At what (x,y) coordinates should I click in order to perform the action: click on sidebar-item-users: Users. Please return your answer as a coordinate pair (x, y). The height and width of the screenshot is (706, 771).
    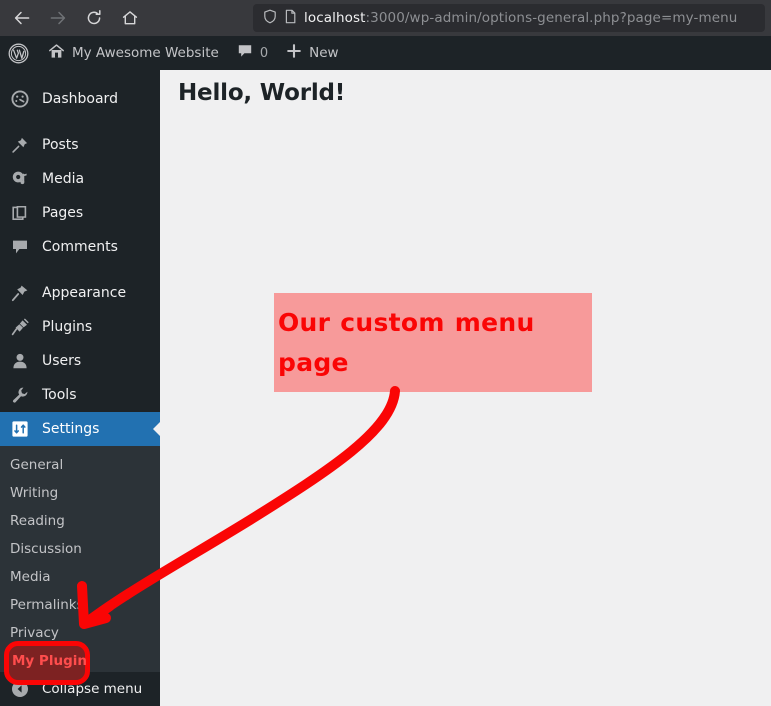
    Looking at the image, I should click on (80, 361).